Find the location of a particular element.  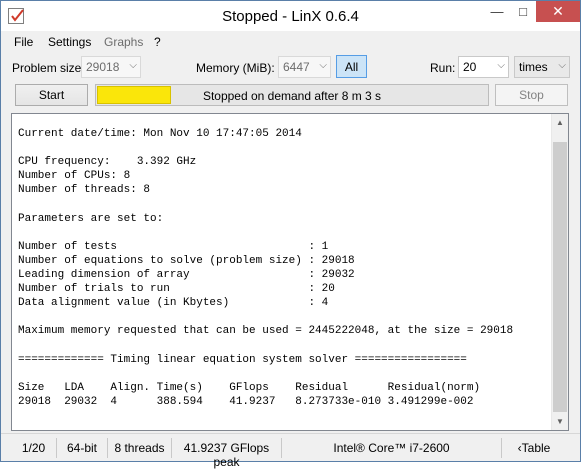

memory-value: 6447 is located at coordinates (296, 67).